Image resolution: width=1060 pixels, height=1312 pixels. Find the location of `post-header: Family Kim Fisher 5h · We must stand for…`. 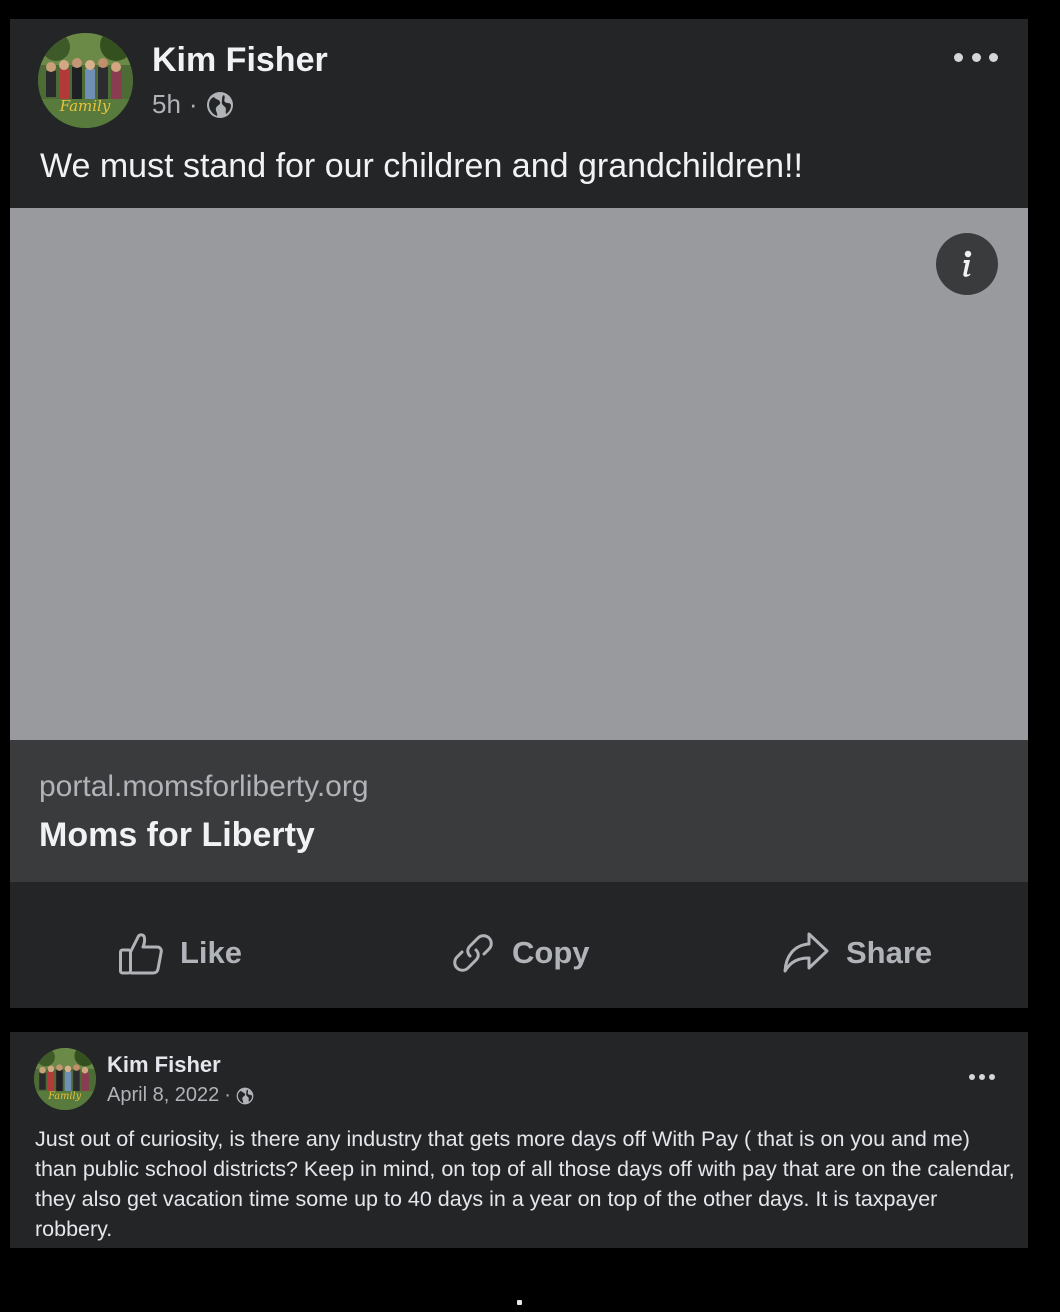

post-header: Family Kim Fisher 5h · We must stand for… is located at coordinates (519, 113).